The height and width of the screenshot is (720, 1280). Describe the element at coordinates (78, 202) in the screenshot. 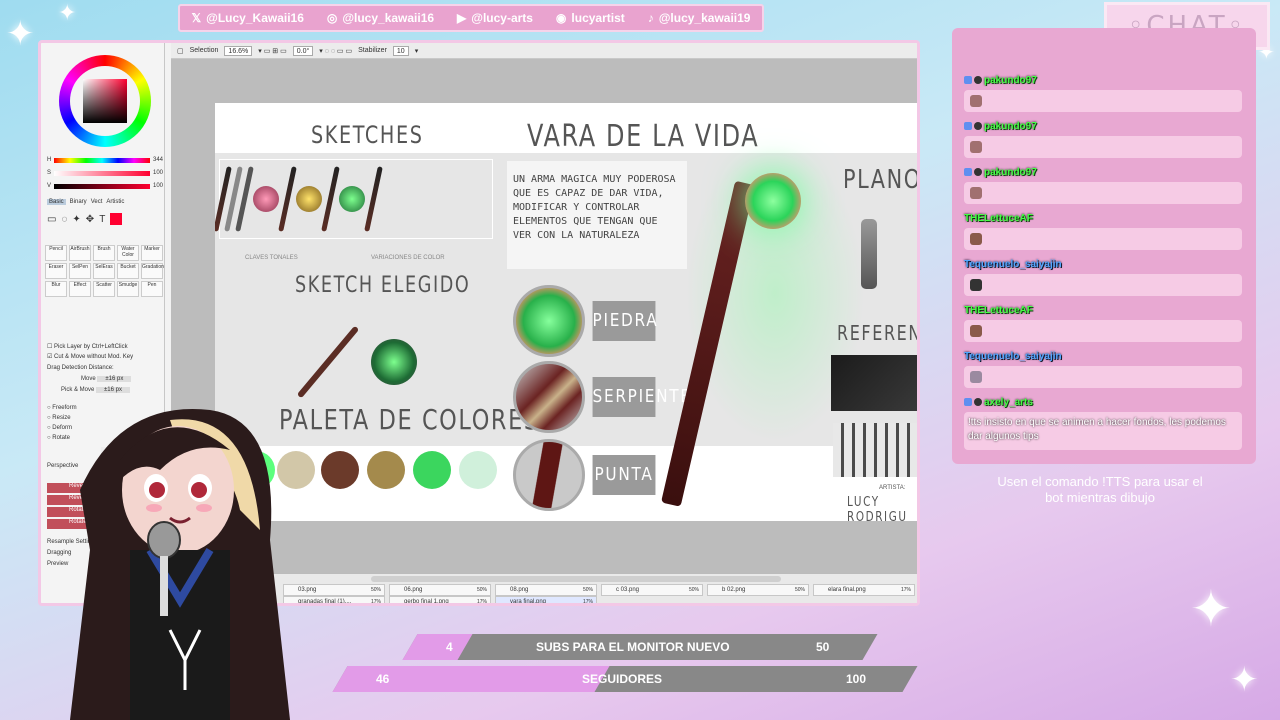

I see `tab-binary: Binary` at that location.